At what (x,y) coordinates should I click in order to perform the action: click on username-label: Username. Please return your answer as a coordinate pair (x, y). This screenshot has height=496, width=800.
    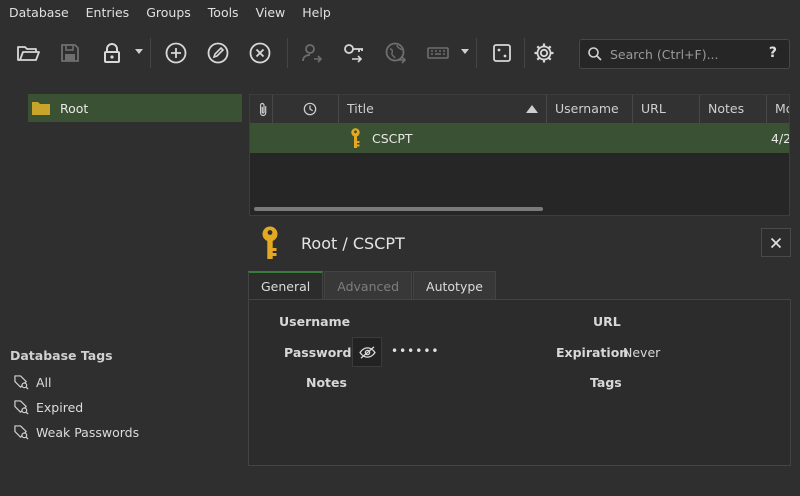
    Looking at the image, I should click on (315, 321).